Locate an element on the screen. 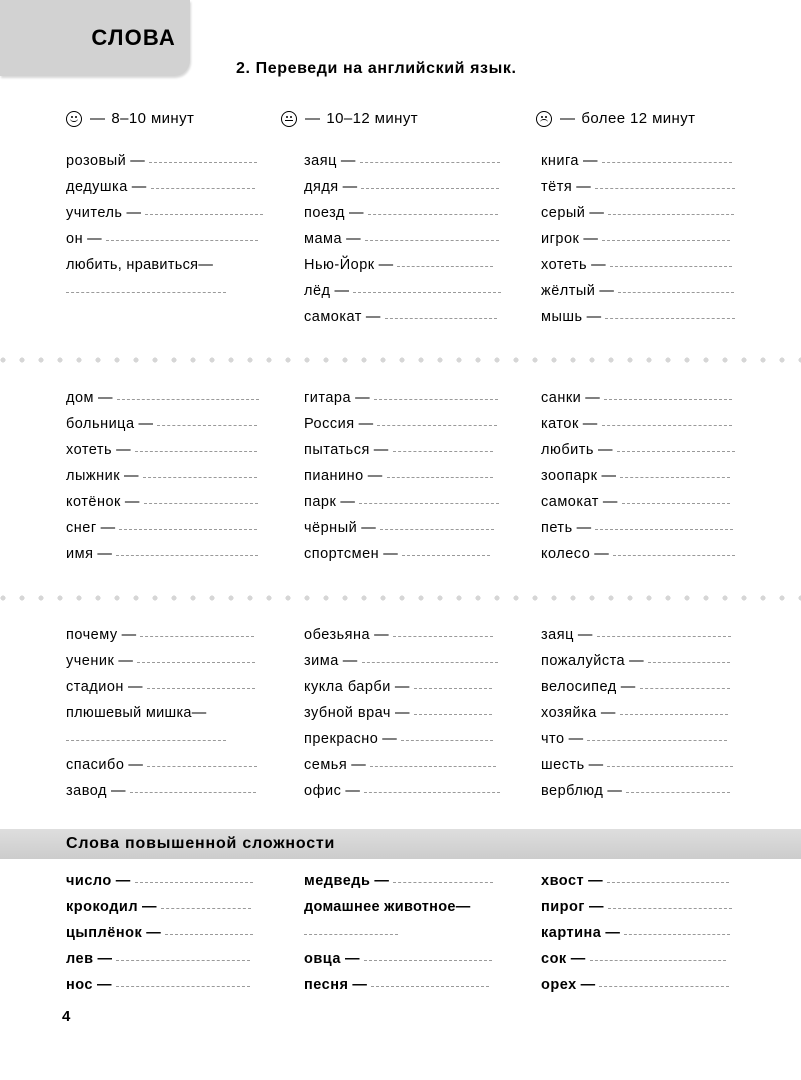 This screenshot has width=801, height=1080. word-entry: чёрный — is located at coordinates (422, 528).